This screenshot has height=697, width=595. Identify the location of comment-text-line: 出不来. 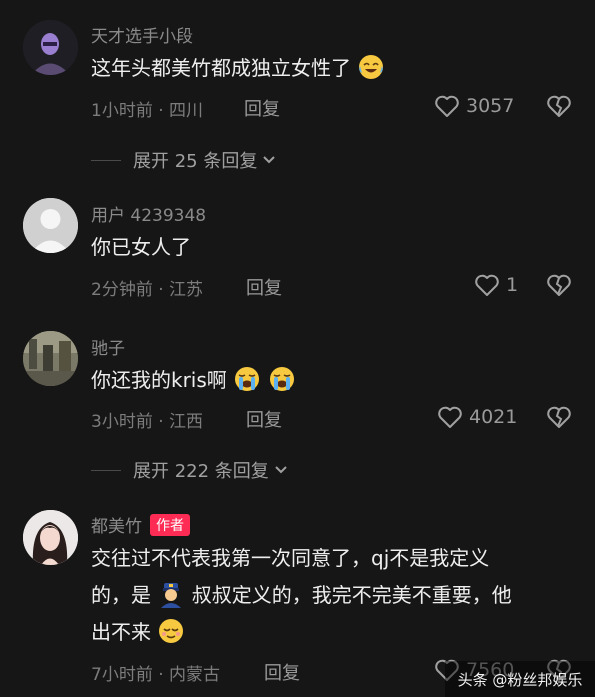
(301, 632).